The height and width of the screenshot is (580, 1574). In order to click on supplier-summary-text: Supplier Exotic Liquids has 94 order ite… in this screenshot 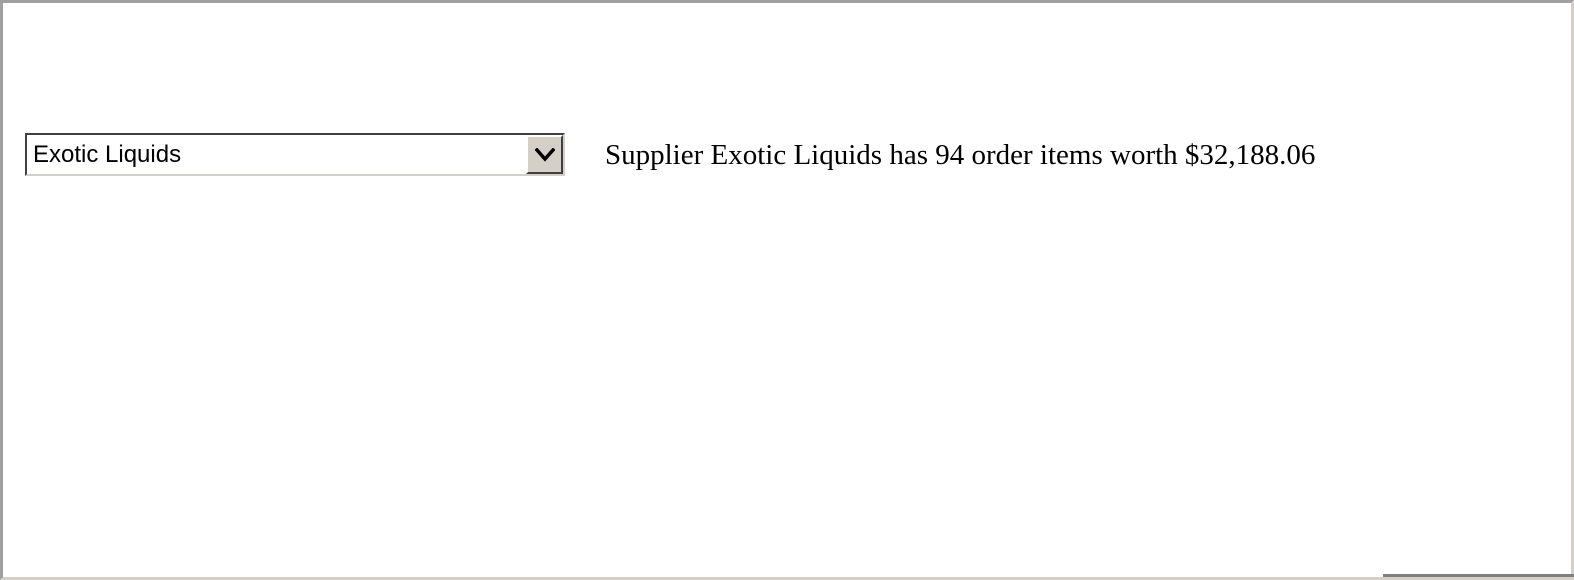, I will do `click(960, 154)`.